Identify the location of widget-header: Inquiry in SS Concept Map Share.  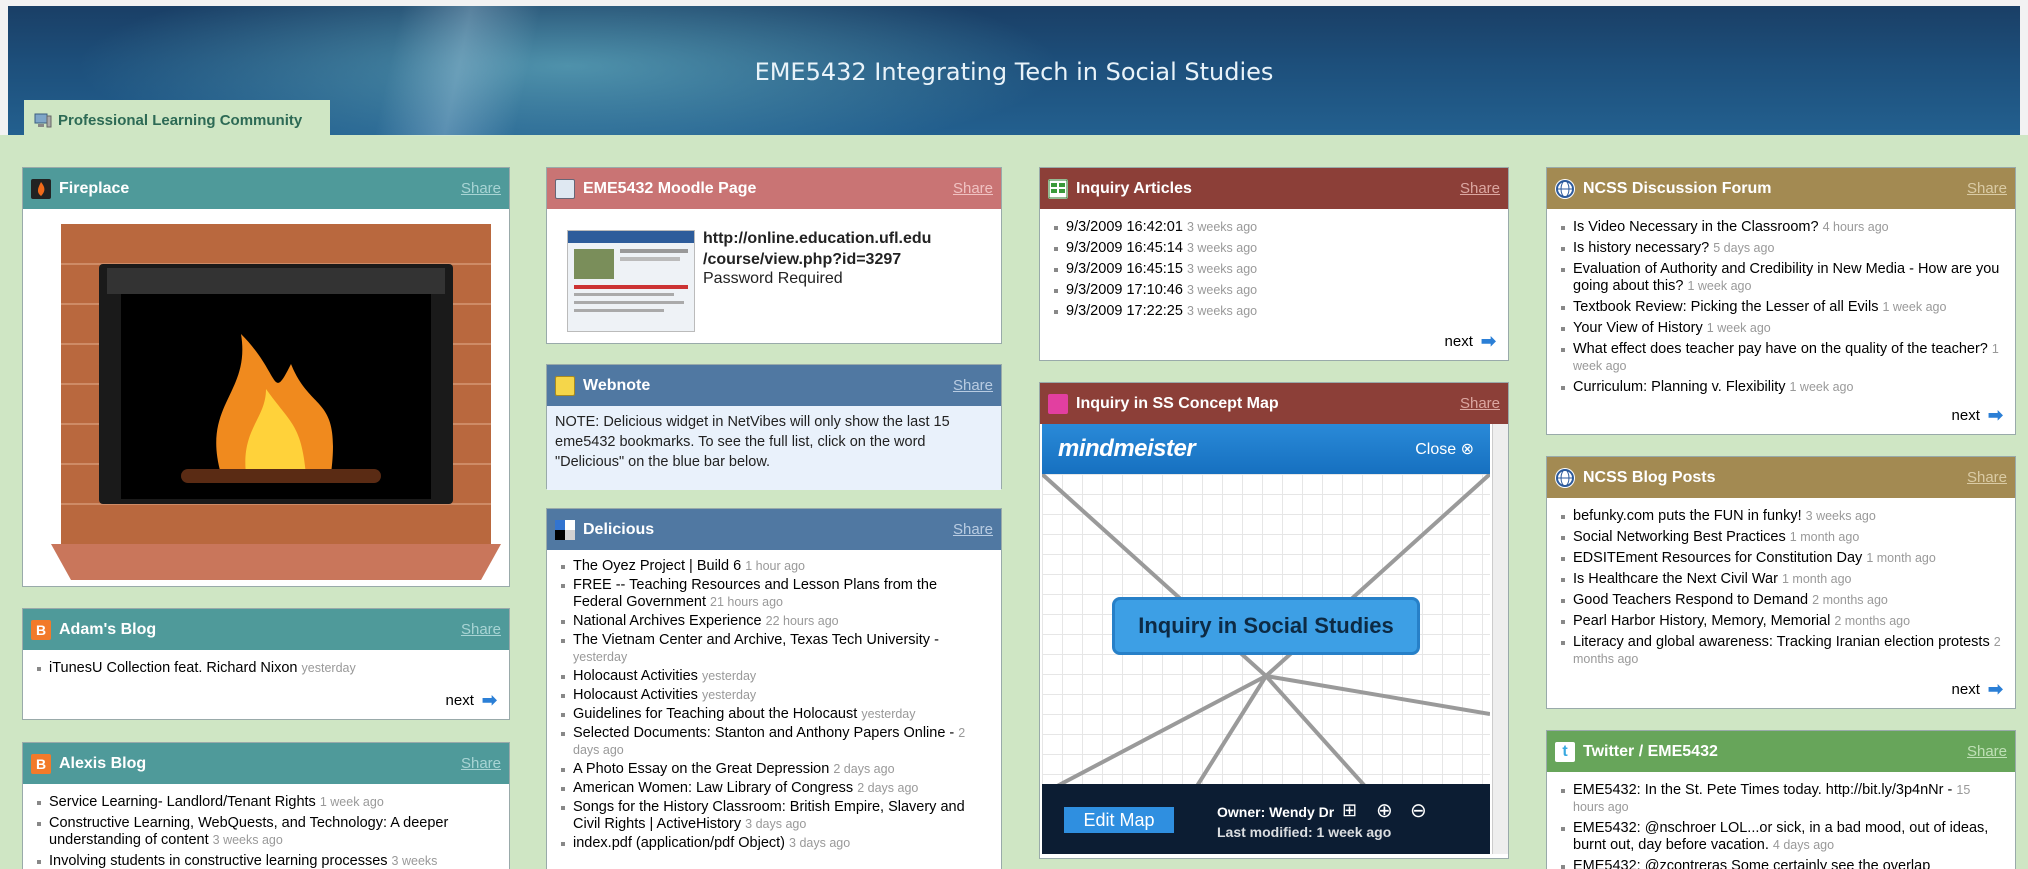
(1274, 403).